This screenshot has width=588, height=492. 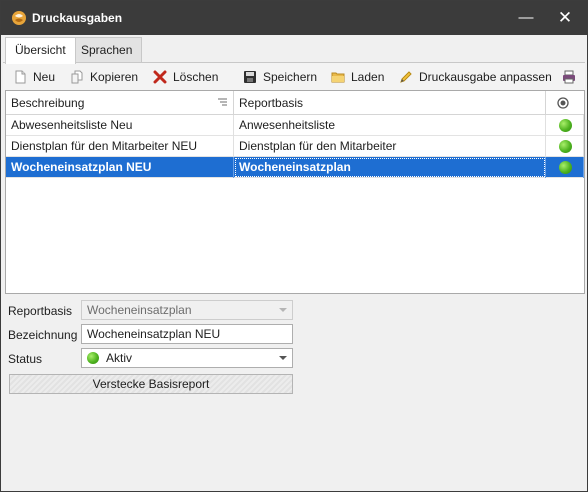 I want to click on column-header-description: Beschreibung, so click(x=120, y=103).